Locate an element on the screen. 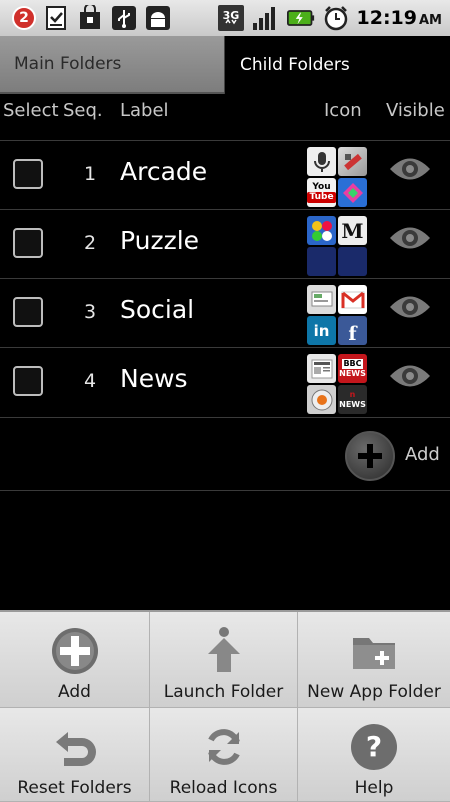  row-seq: 4 is located at coordinates (90, 381).